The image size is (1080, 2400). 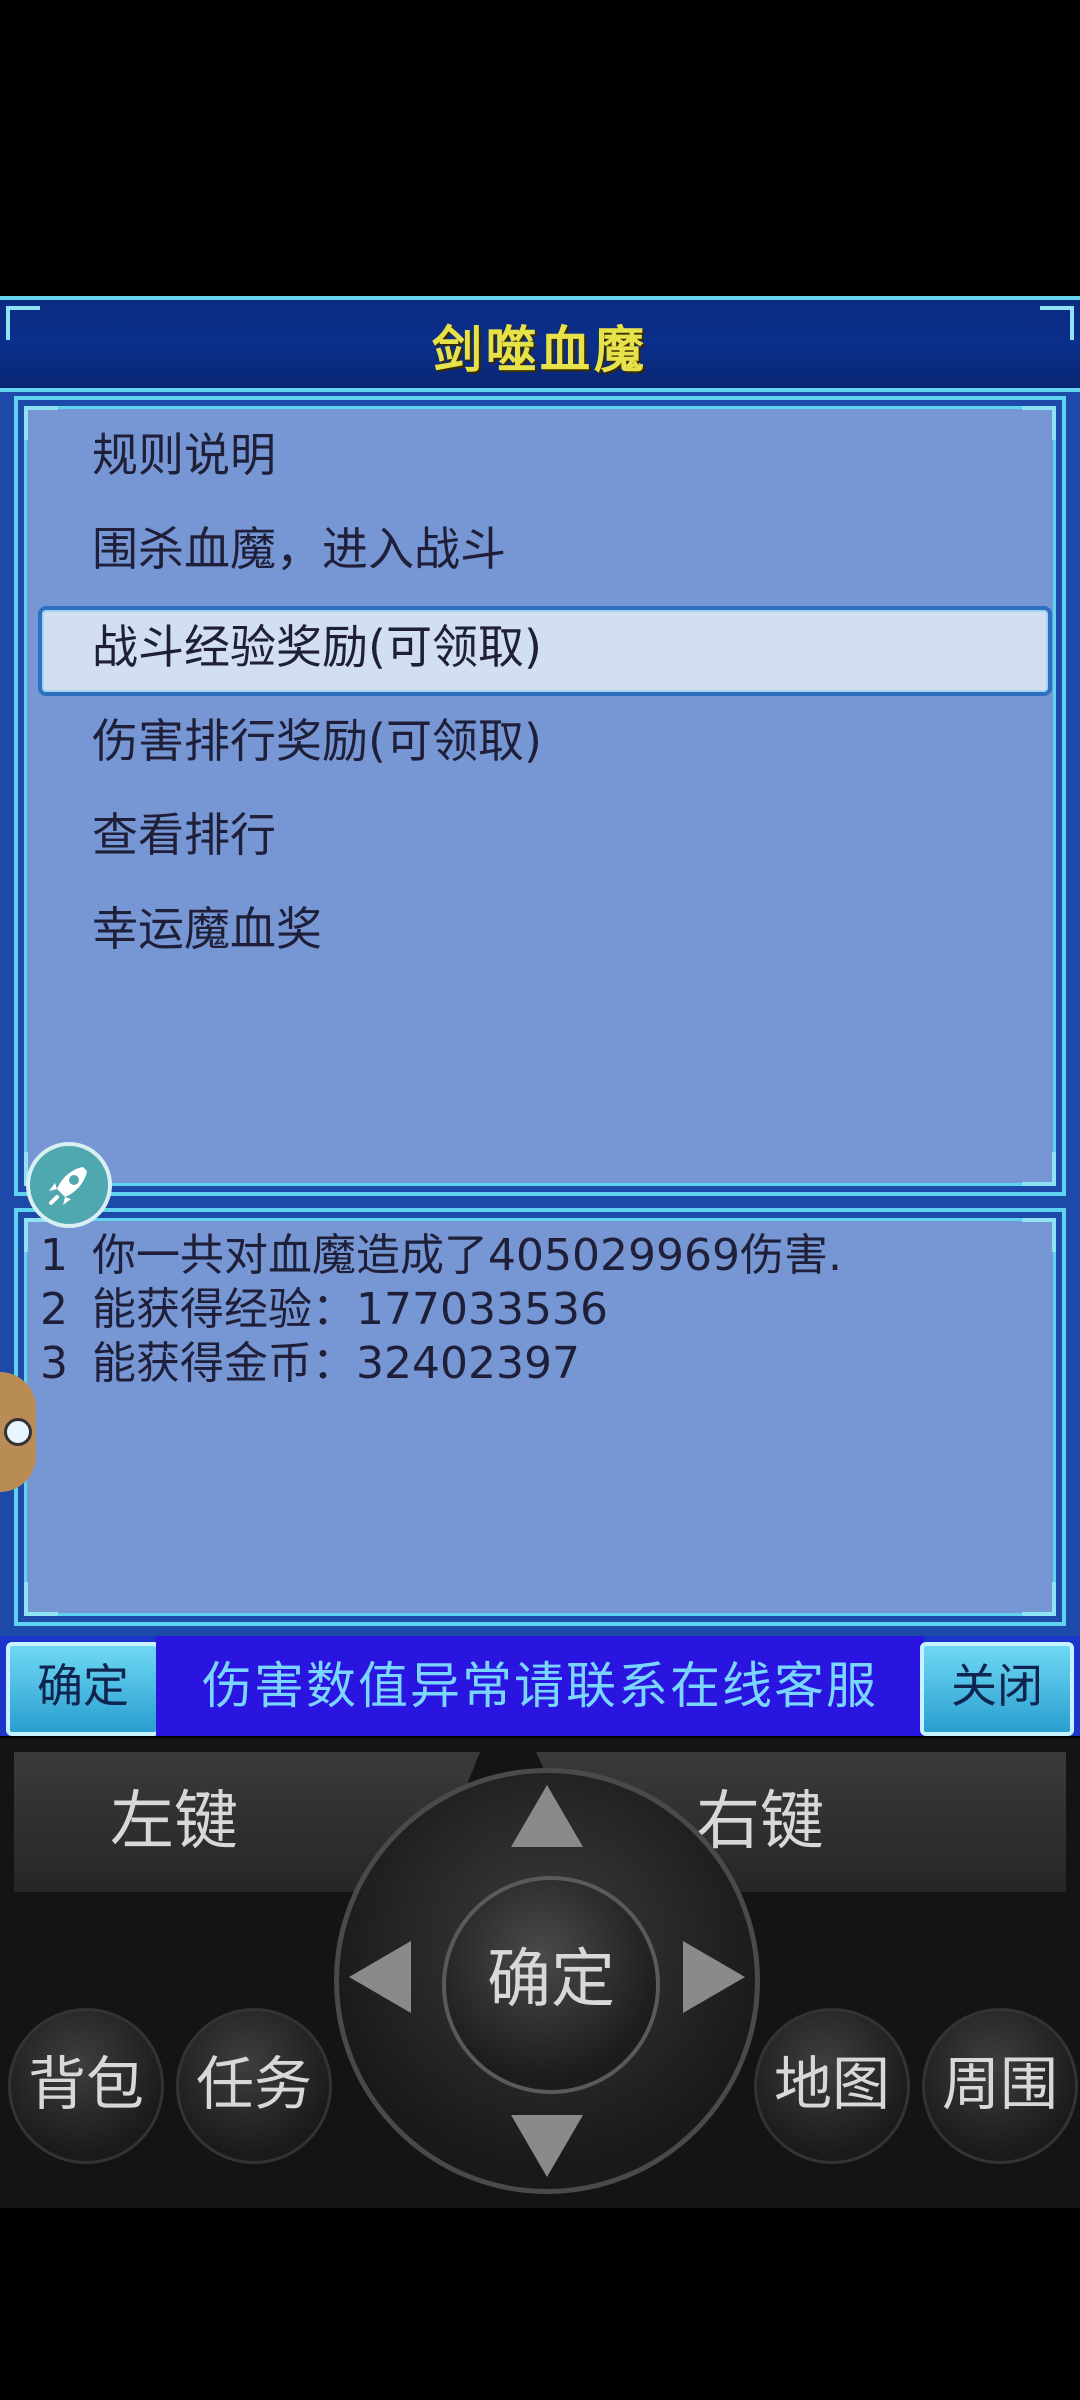 I want to click on bottom-bar: 确定 伤害数值异常请联系在线客服 关闭, so click(x=540, y=1686).